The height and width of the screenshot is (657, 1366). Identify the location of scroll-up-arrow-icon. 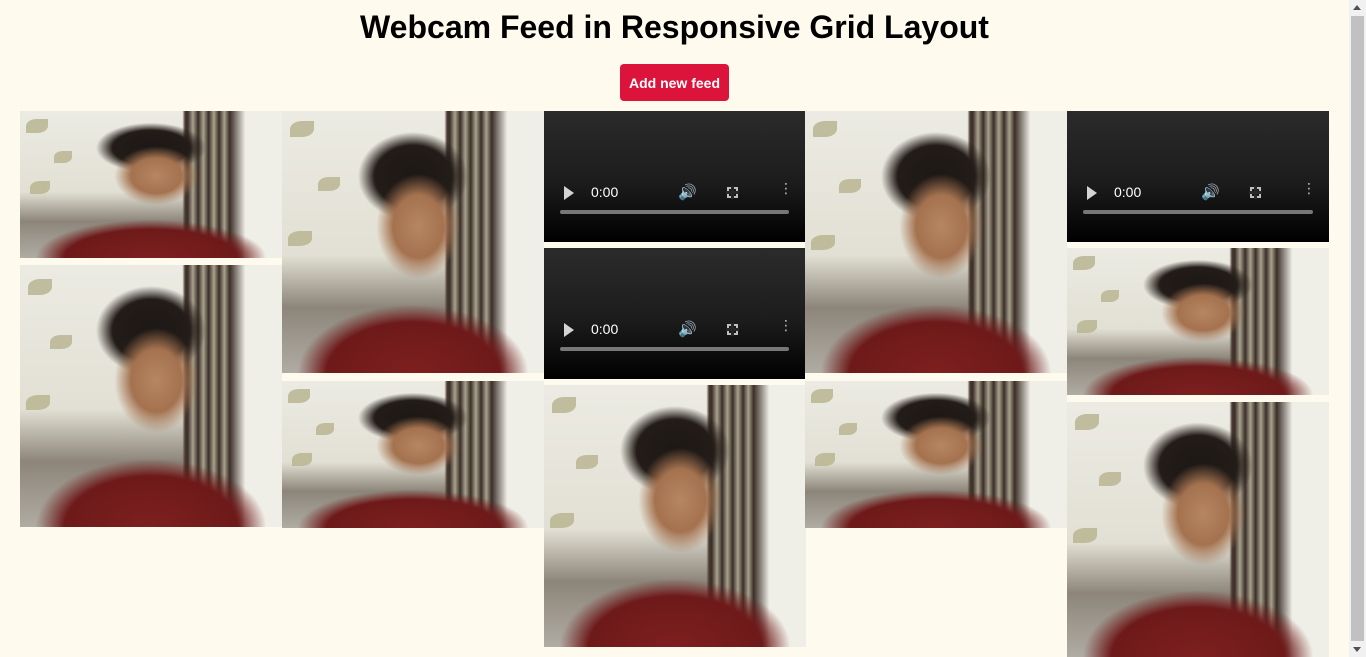
(1357, 7).